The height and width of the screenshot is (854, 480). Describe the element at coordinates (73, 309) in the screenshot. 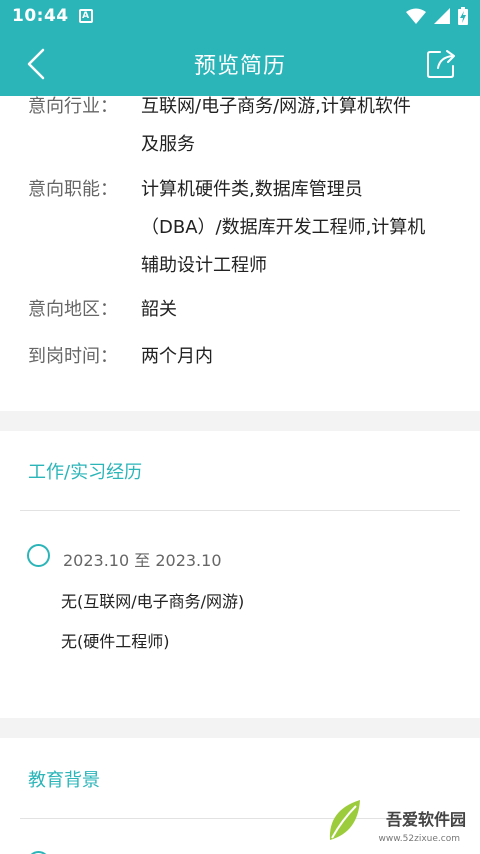

I see `intent-label: 意向地区：` at that location.